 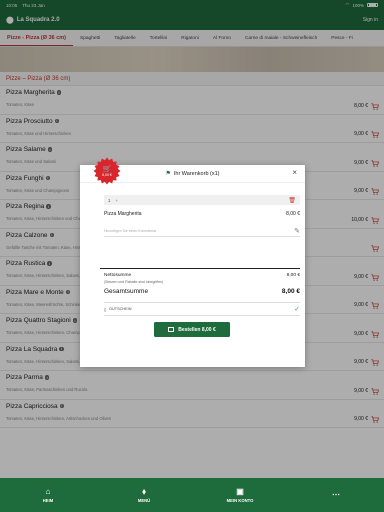 I want to click on nav-menu: ⬧ MENÜ, so click(x=144, y=495).